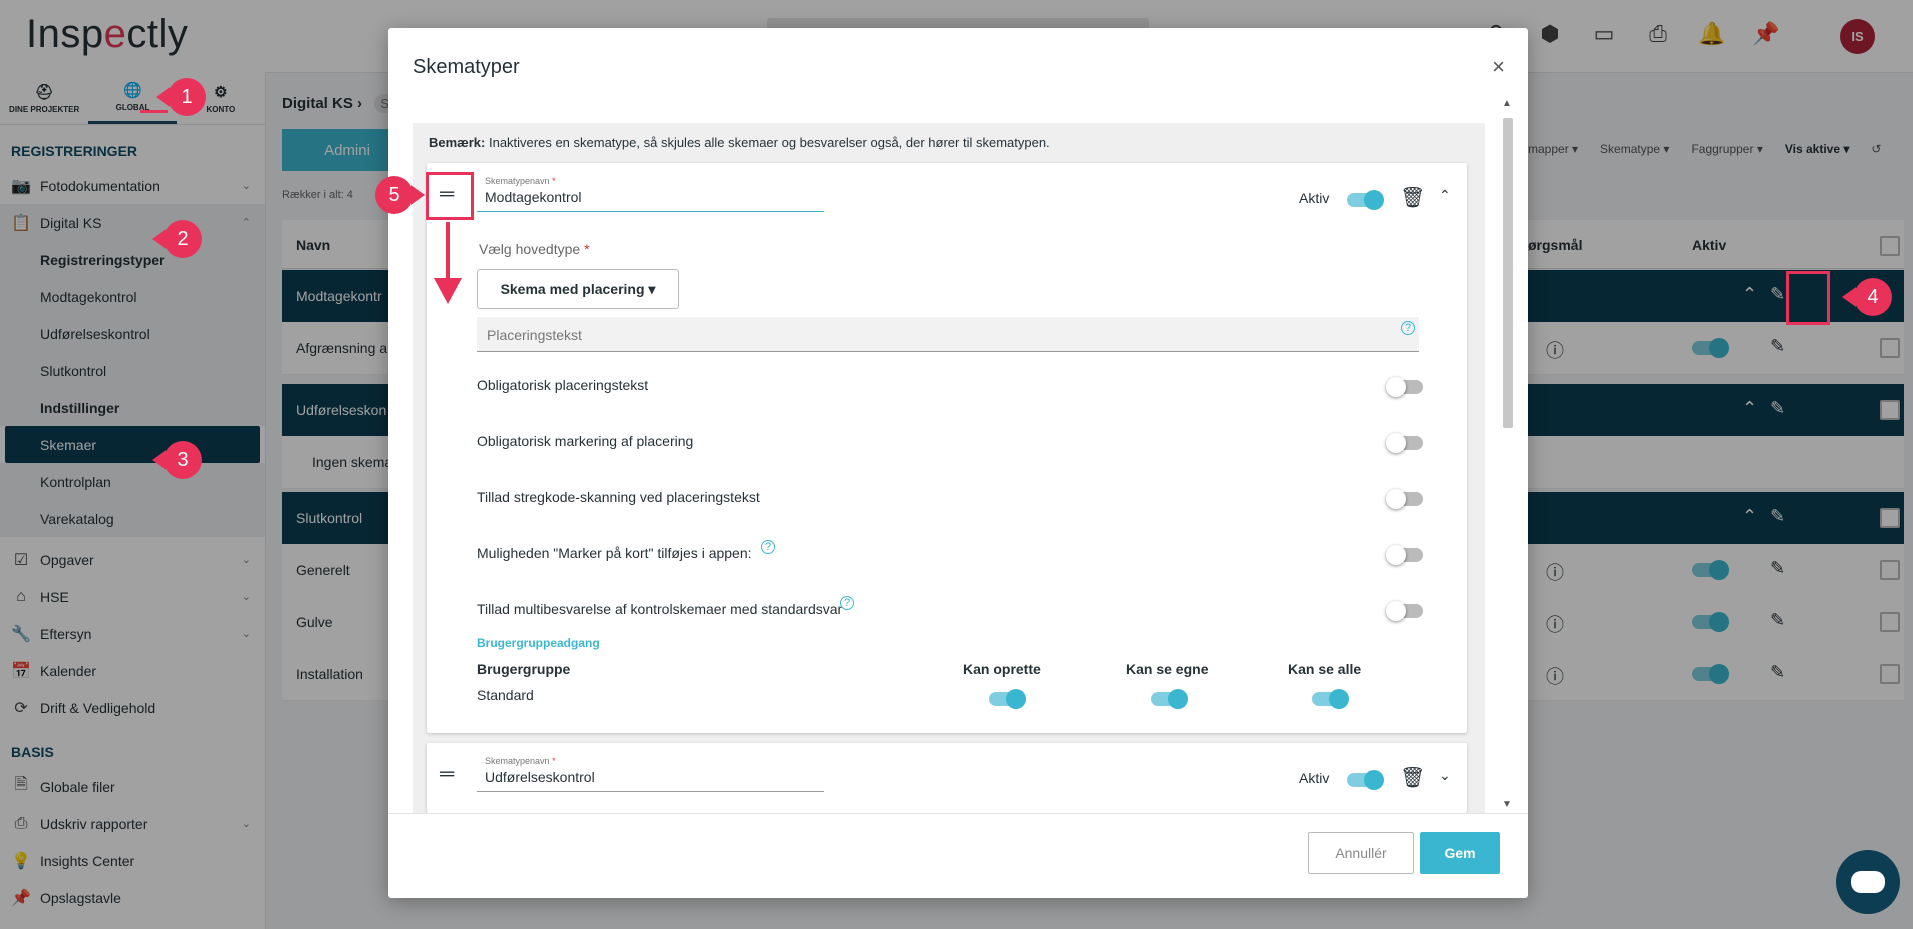 This screenshot has height=929, width=1913. Describe the element at coordinates (1167, 669) in the screenshot. I see `col-kan-se-egne: Kan se egne` at that location.